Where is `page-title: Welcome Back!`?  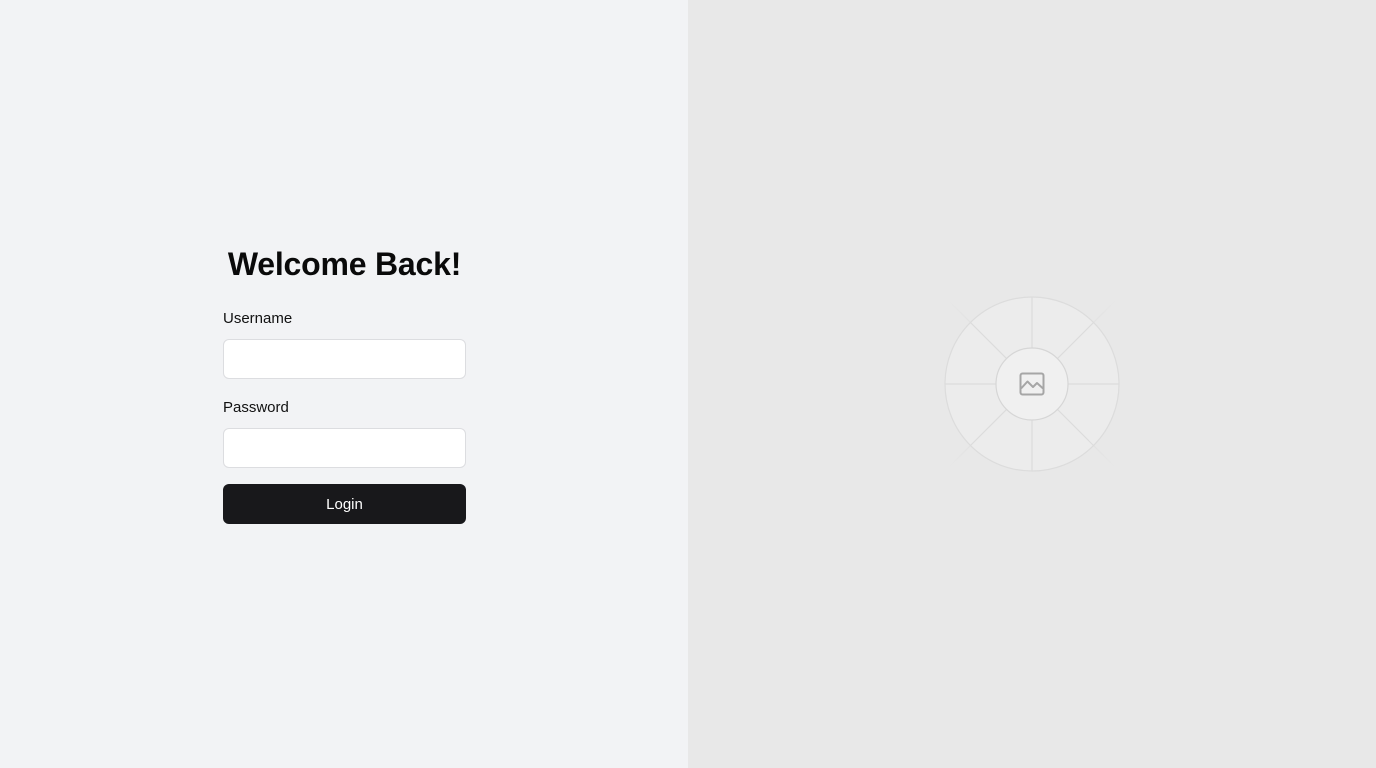 page-title: Welcome Back! is located at coordinates (344, 264).